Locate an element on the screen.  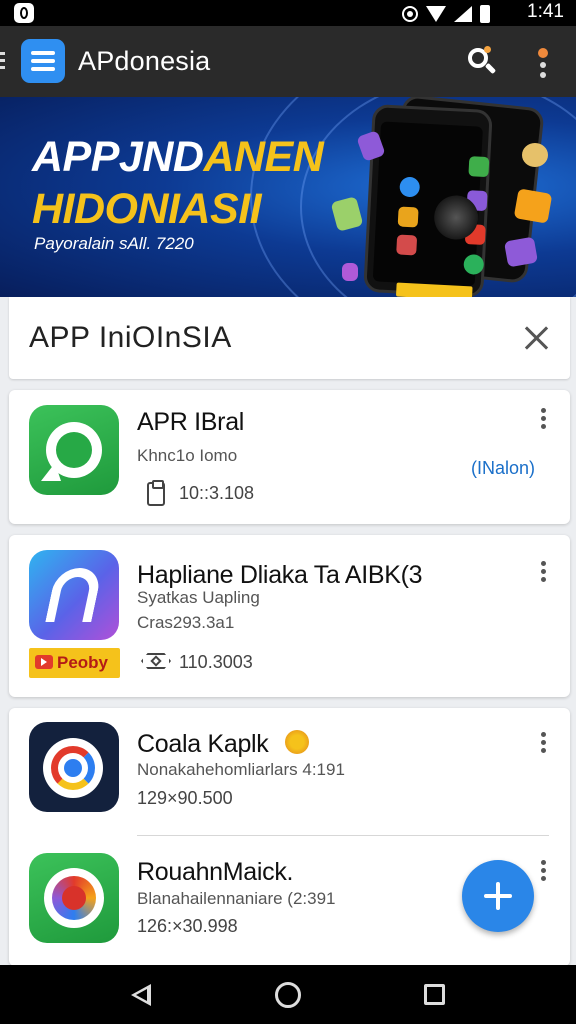
app-name: RouahnMaick. is located at coordinates (215, 872).